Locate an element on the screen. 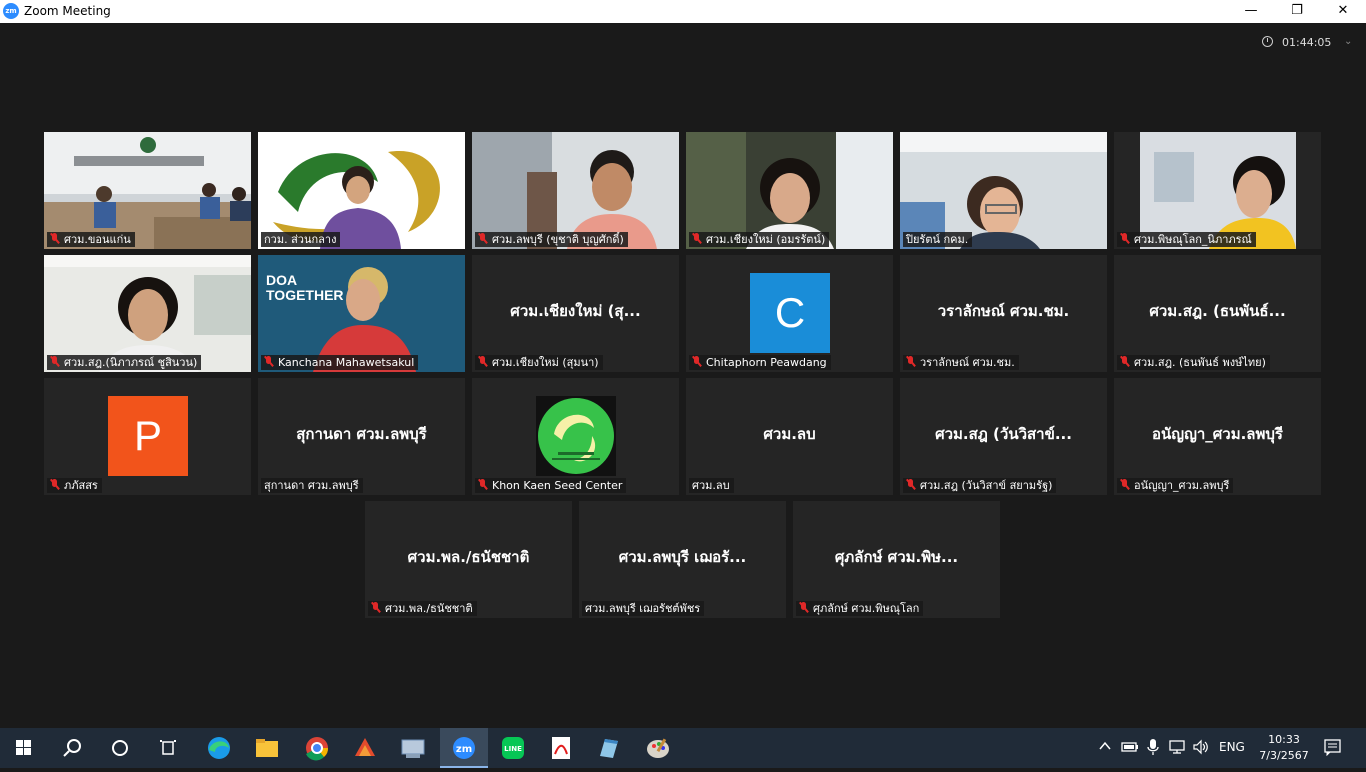  volume-icon is located at coordinates (1201, 748).